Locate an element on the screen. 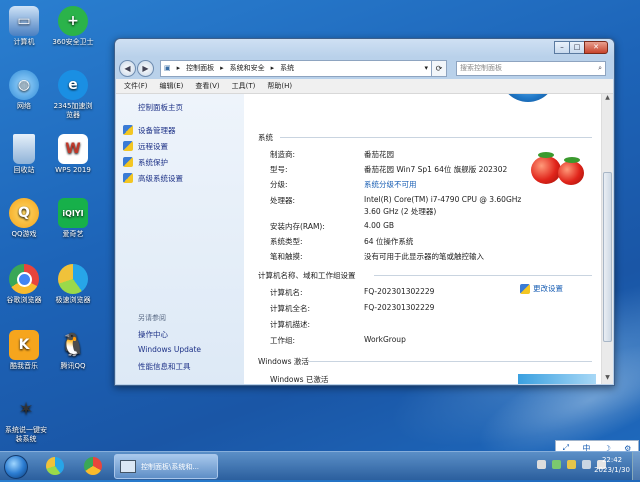 The width and height of the screenshot is (640, 482). rabbit-installer-icon: ✶ is located at coordinates (26, 409).